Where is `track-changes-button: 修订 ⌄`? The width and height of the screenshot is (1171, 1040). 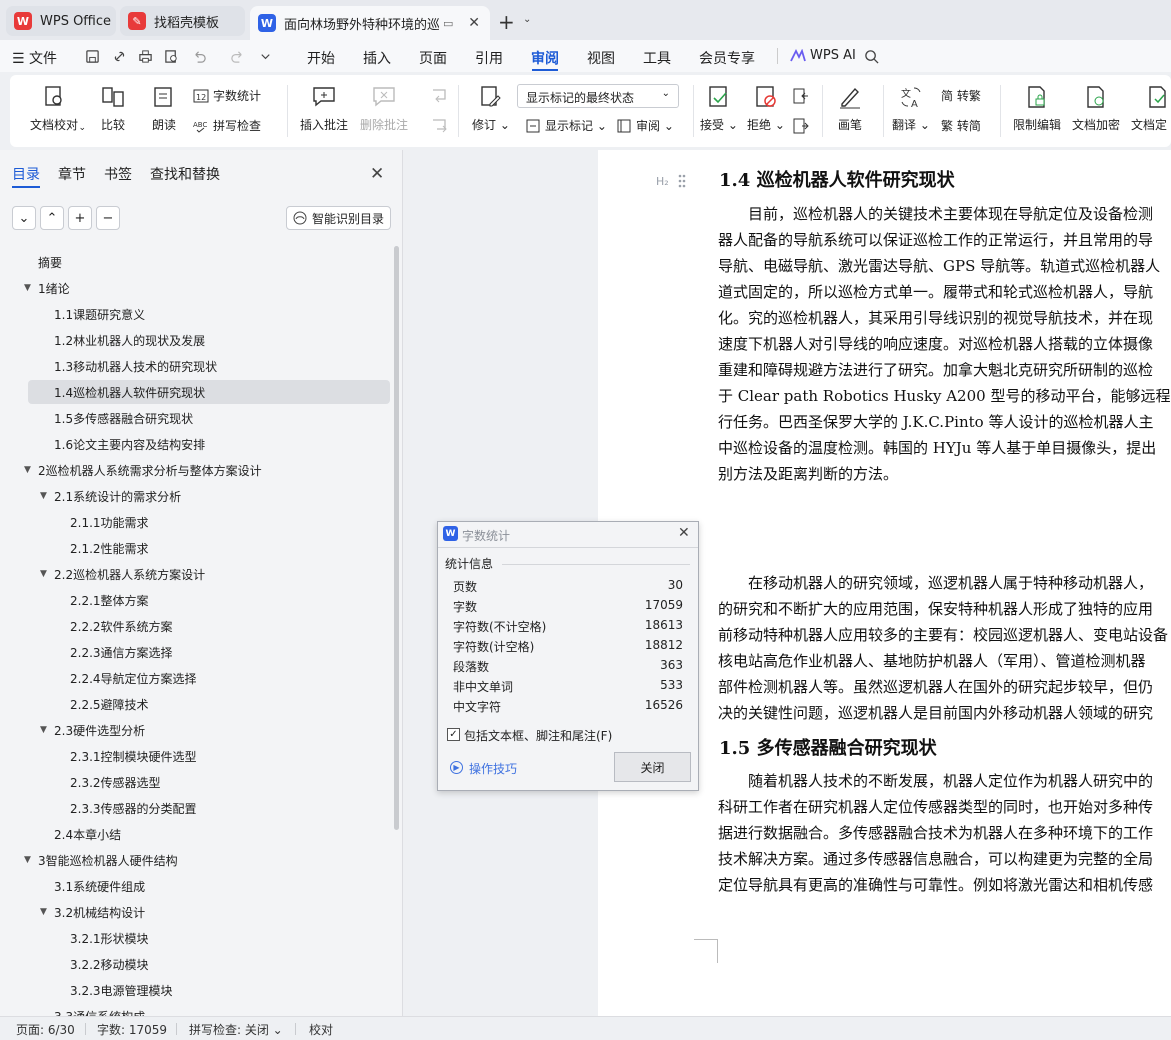
track-changes-button: 修订 ⌄ is located at coordinates (491, 108).